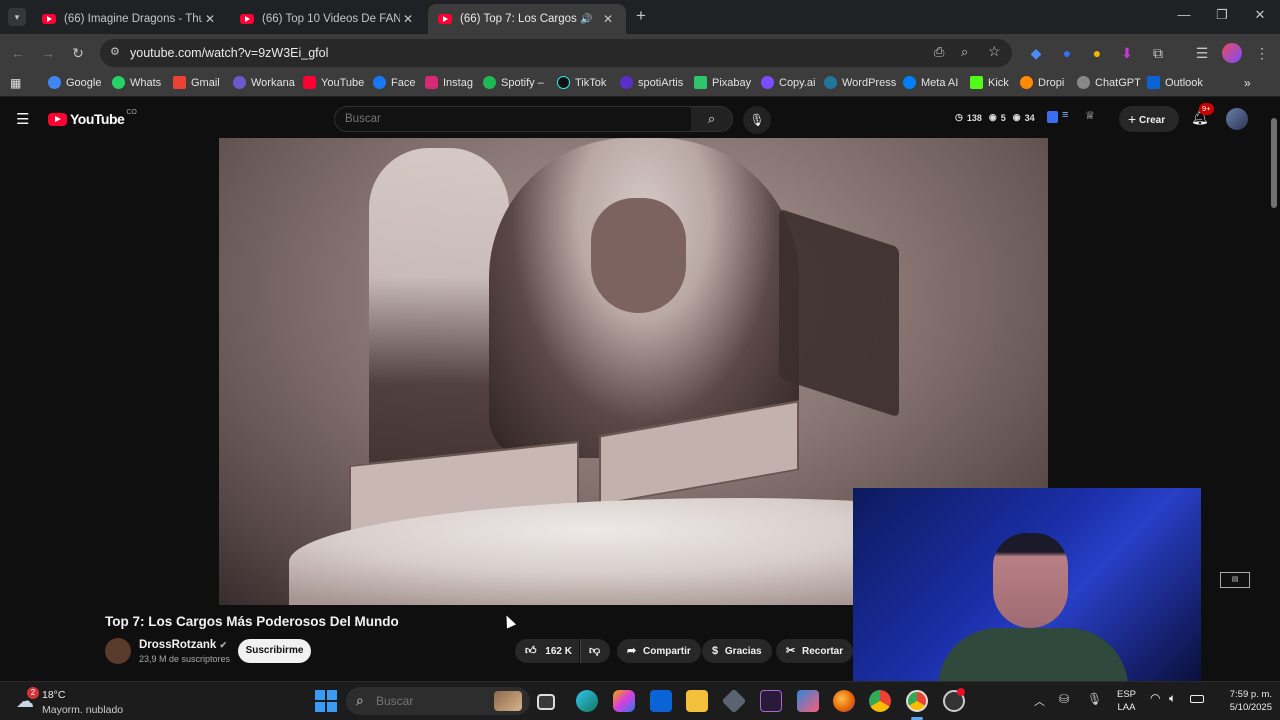  I want to click on zoom-icon: ⌕, so click(964, 52).